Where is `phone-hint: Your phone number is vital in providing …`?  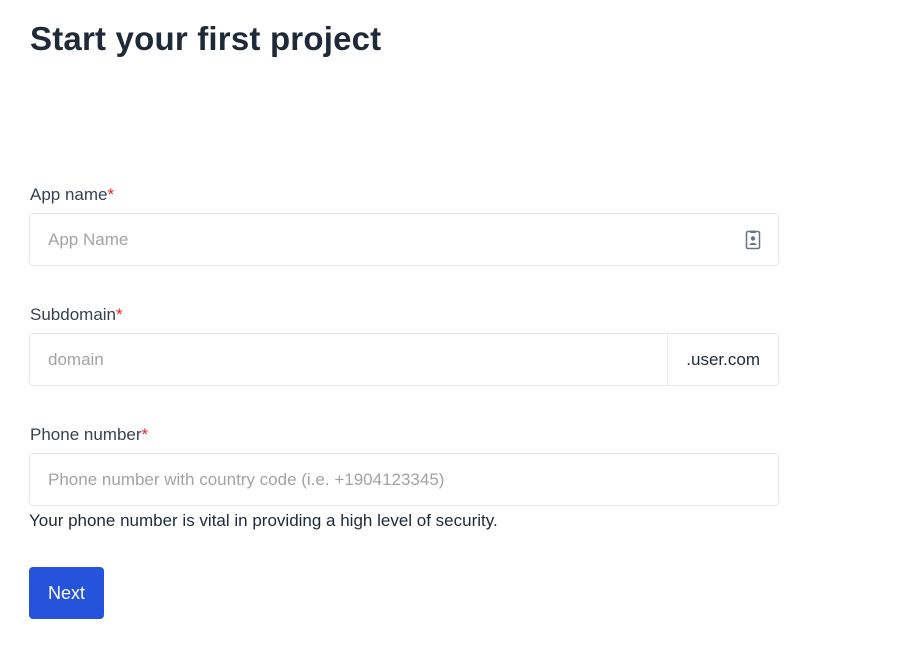 phone-hint: Your phone number is vital in providing … is located at coordinates (263, 520).